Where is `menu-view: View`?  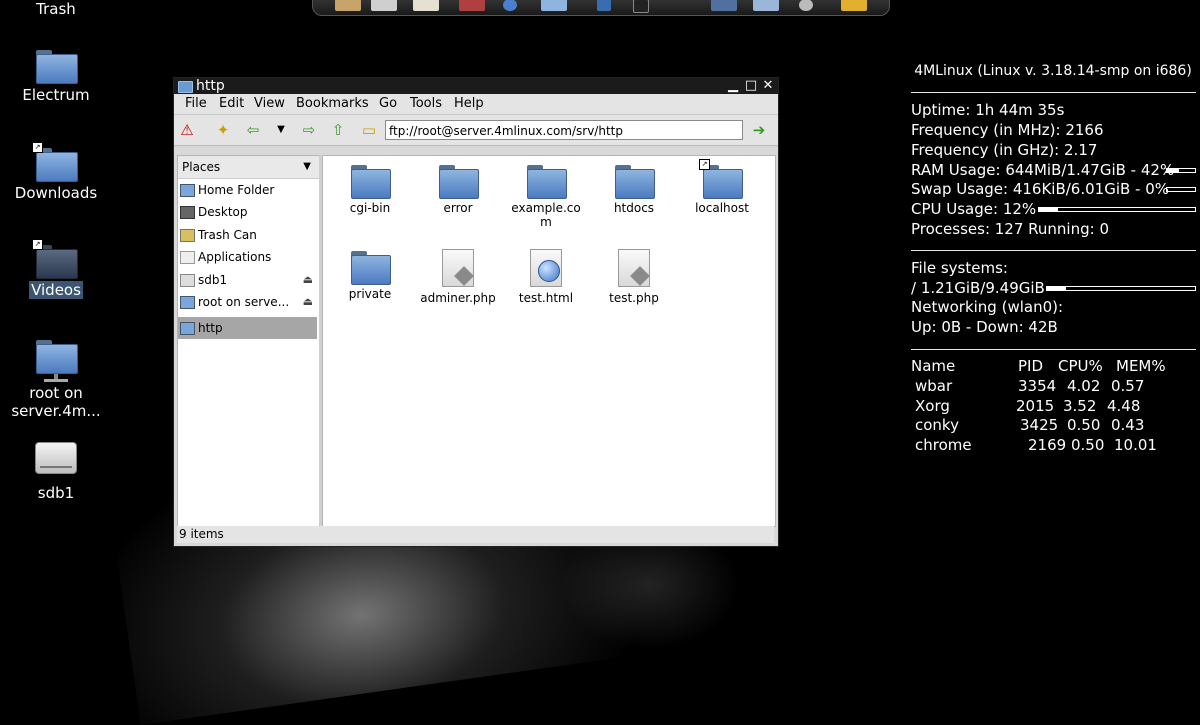 menu-view: View is located at coordinates (269, 103).